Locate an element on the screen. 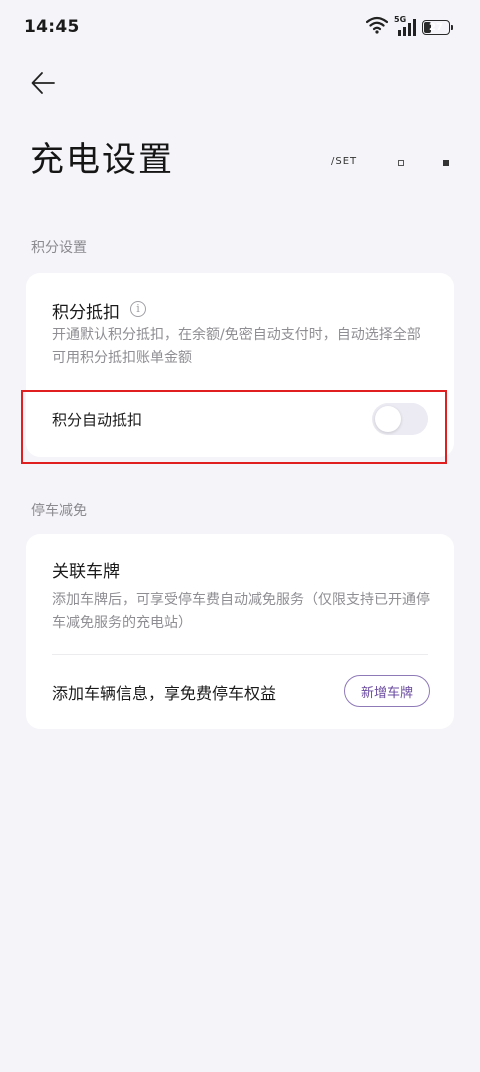  set-label: /SET is located at coordinates (344, 161).